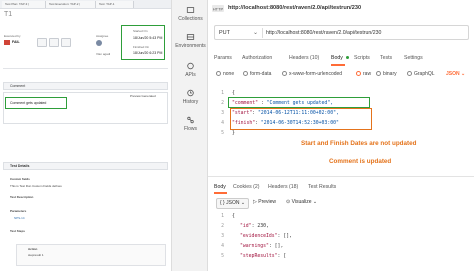 Image resolution: width=474 pixels, height=271 pixels. What do you see at coordinates (386, 58) in the screenshot?
I see `tab-tests: Tests` at bounding box center [386, 58].